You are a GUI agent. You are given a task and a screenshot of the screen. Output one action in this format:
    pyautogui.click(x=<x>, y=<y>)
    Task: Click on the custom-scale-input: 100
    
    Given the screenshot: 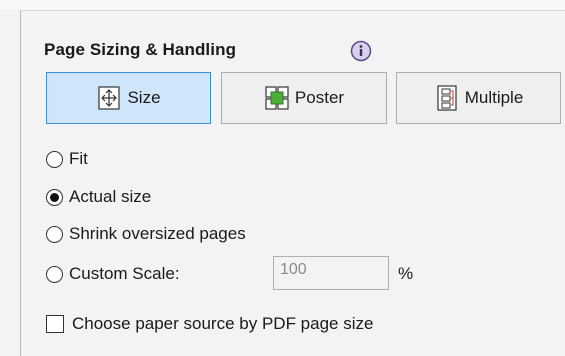 What is the action you would take?
    pyautogui.click(x=331, y=273)
    